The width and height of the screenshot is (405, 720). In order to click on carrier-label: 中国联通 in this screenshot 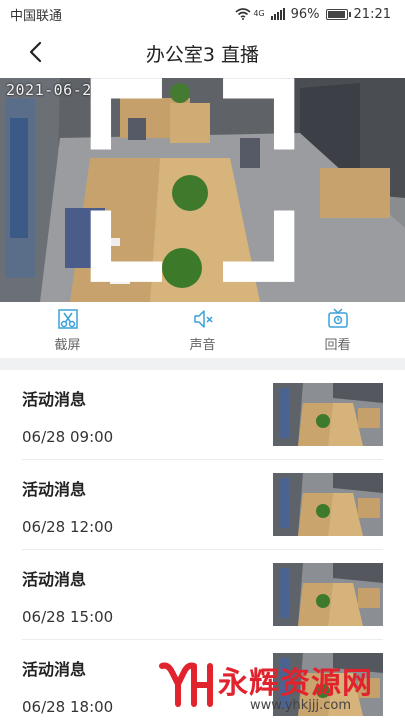, I will do `click(36, 16)`.